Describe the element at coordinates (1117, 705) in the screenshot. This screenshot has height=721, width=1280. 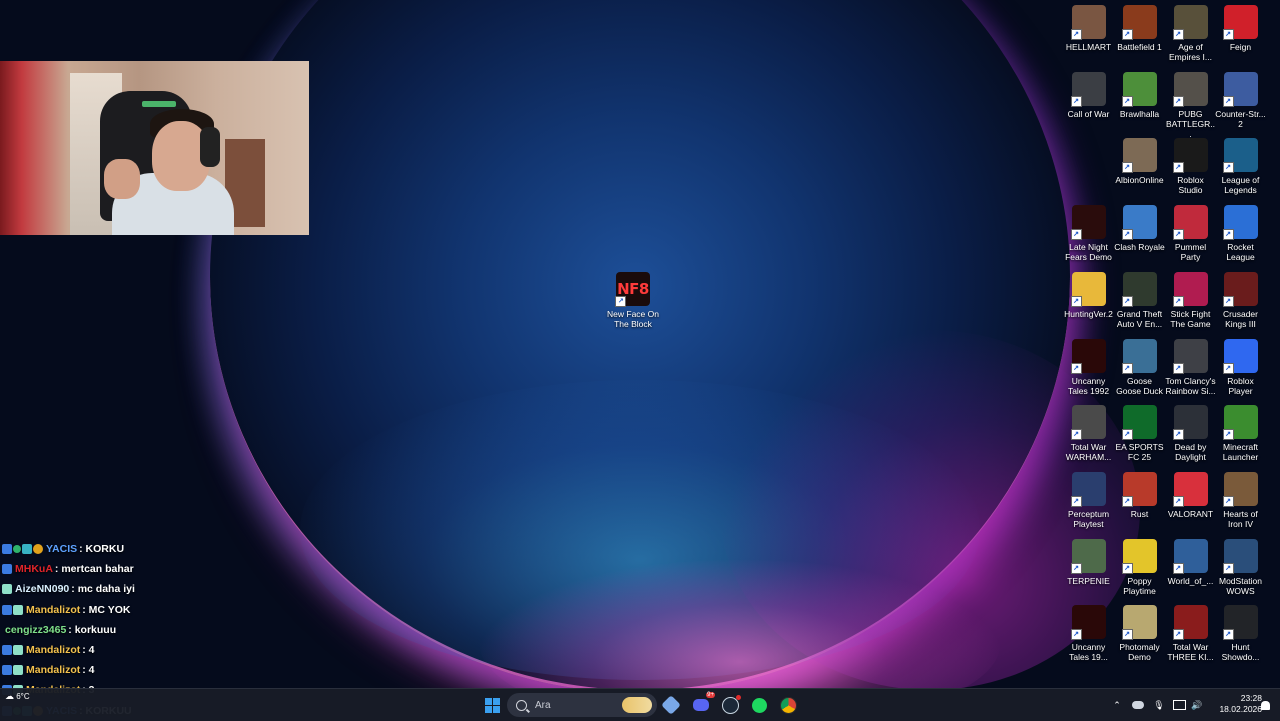
I see `tray-overflow-chevron-icon: ⌃` at that location.